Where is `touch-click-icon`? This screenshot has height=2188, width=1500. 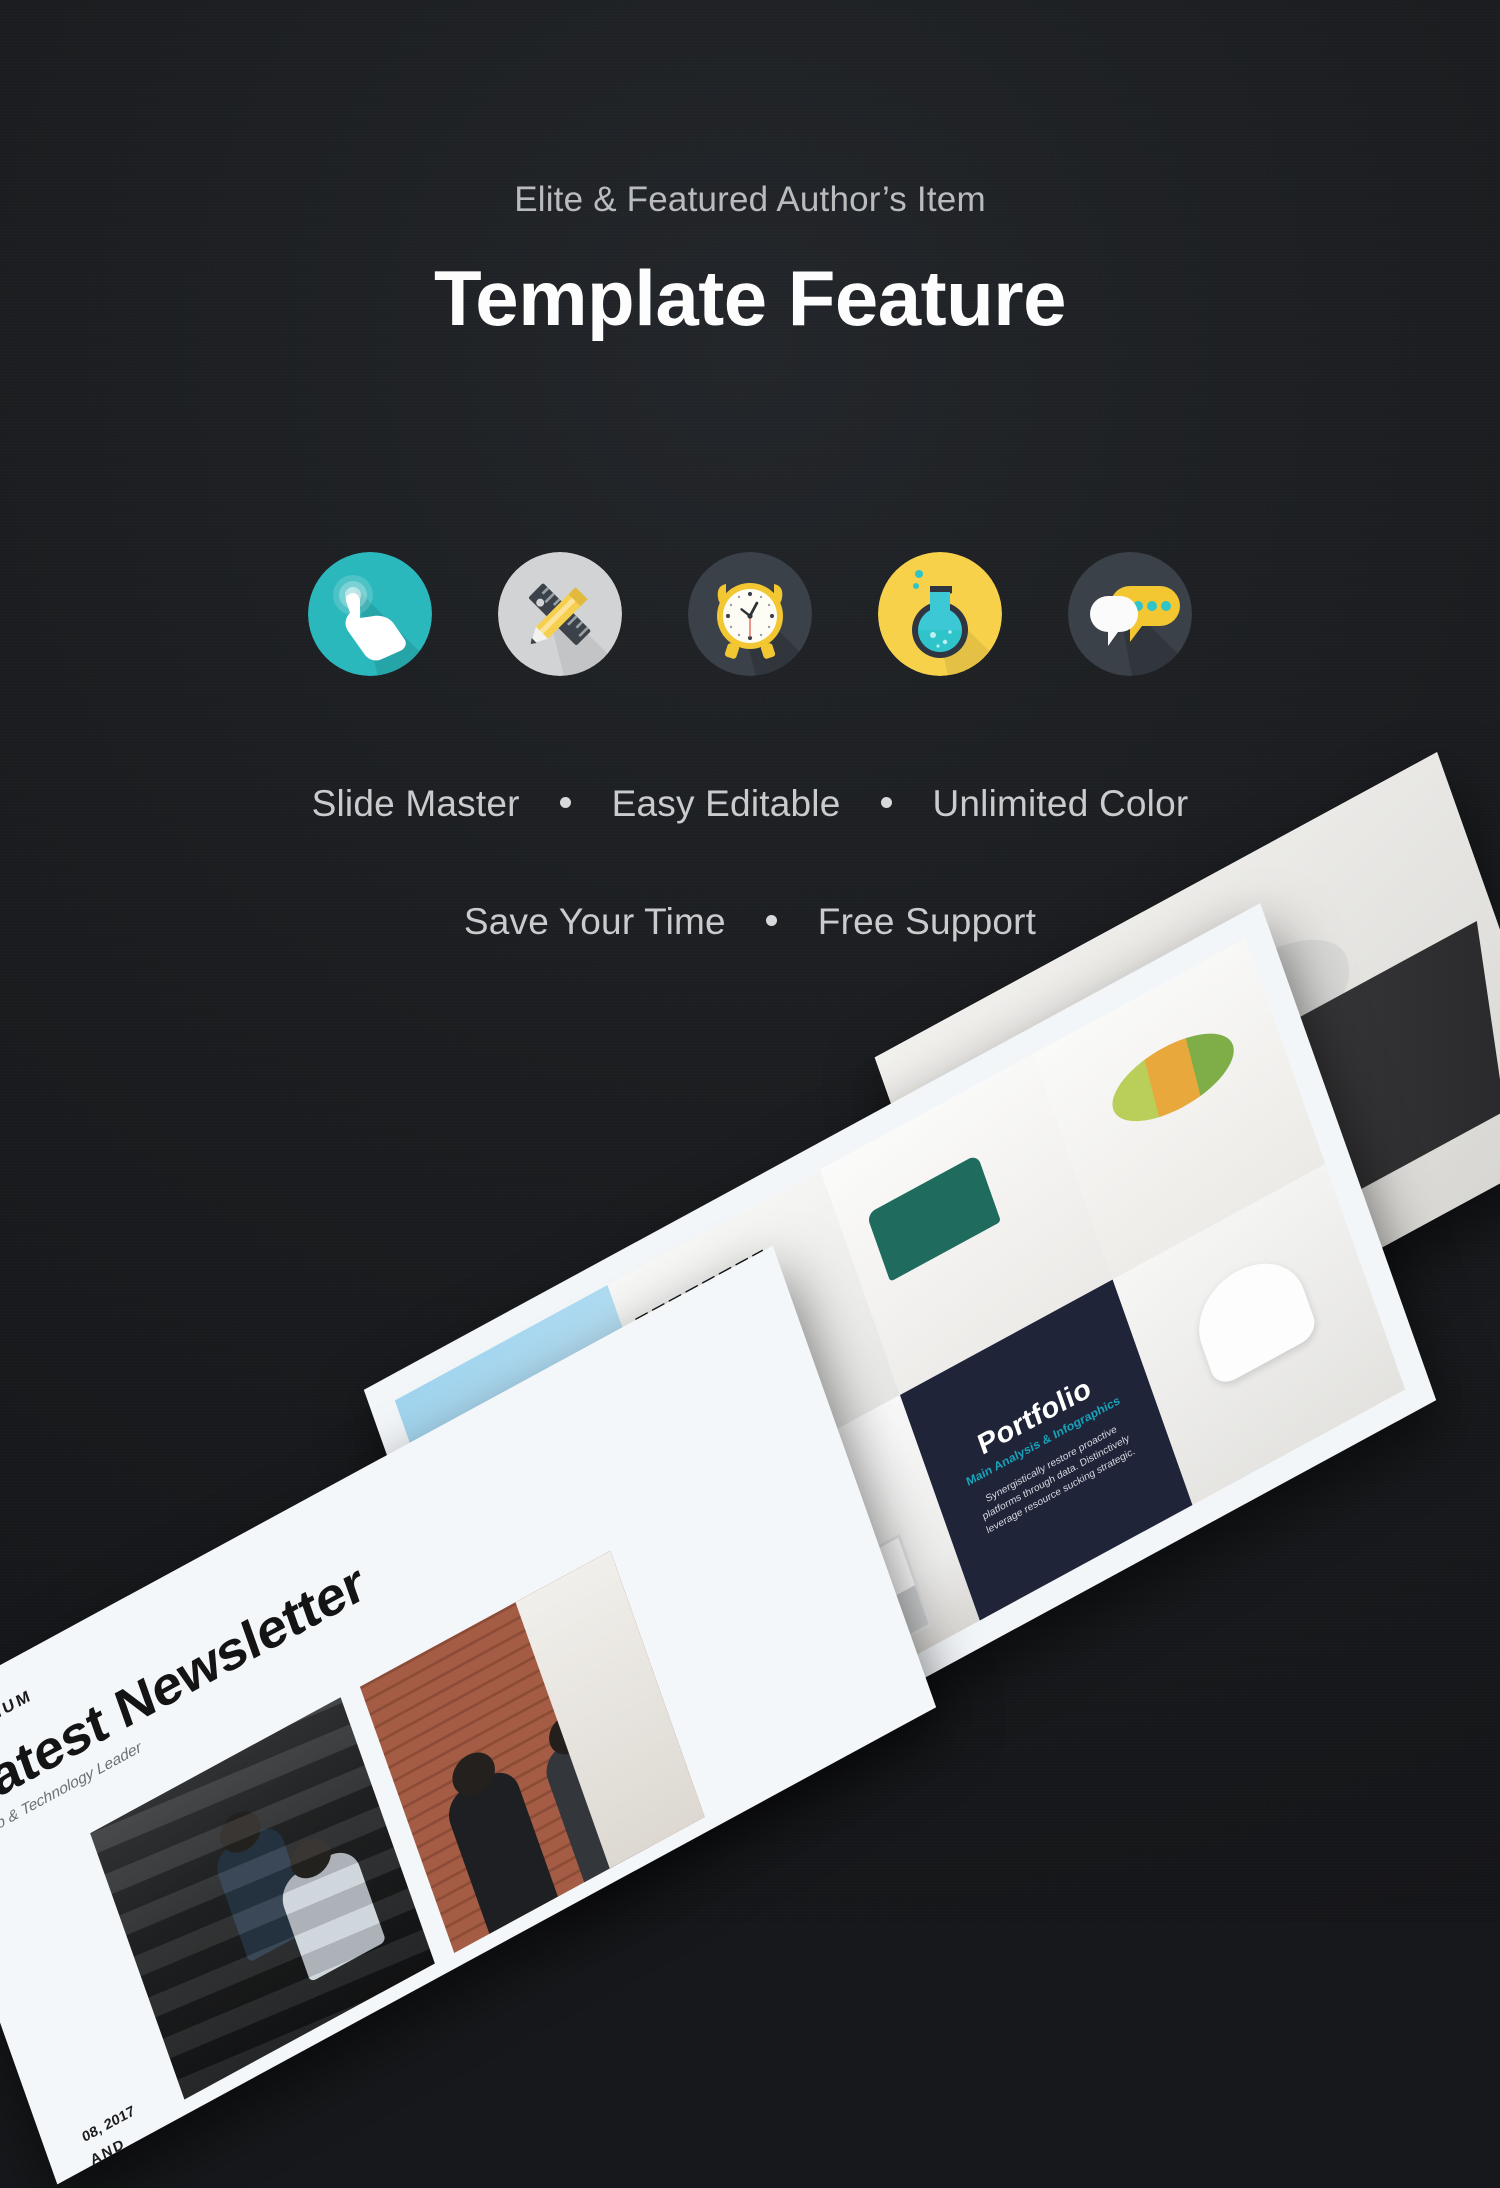 touch-click-icon is located at coordinates (370, 614).